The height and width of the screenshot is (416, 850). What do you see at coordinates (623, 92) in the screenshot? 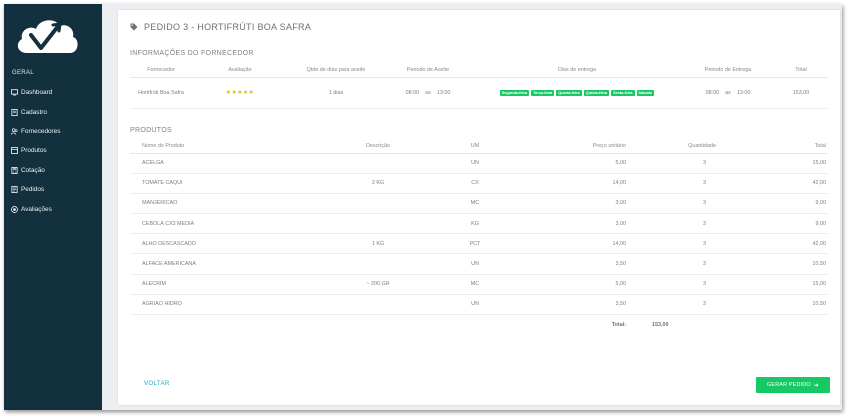
I see `delivery-day-badge: Sexta-feira` at bounding box center [623, 92].